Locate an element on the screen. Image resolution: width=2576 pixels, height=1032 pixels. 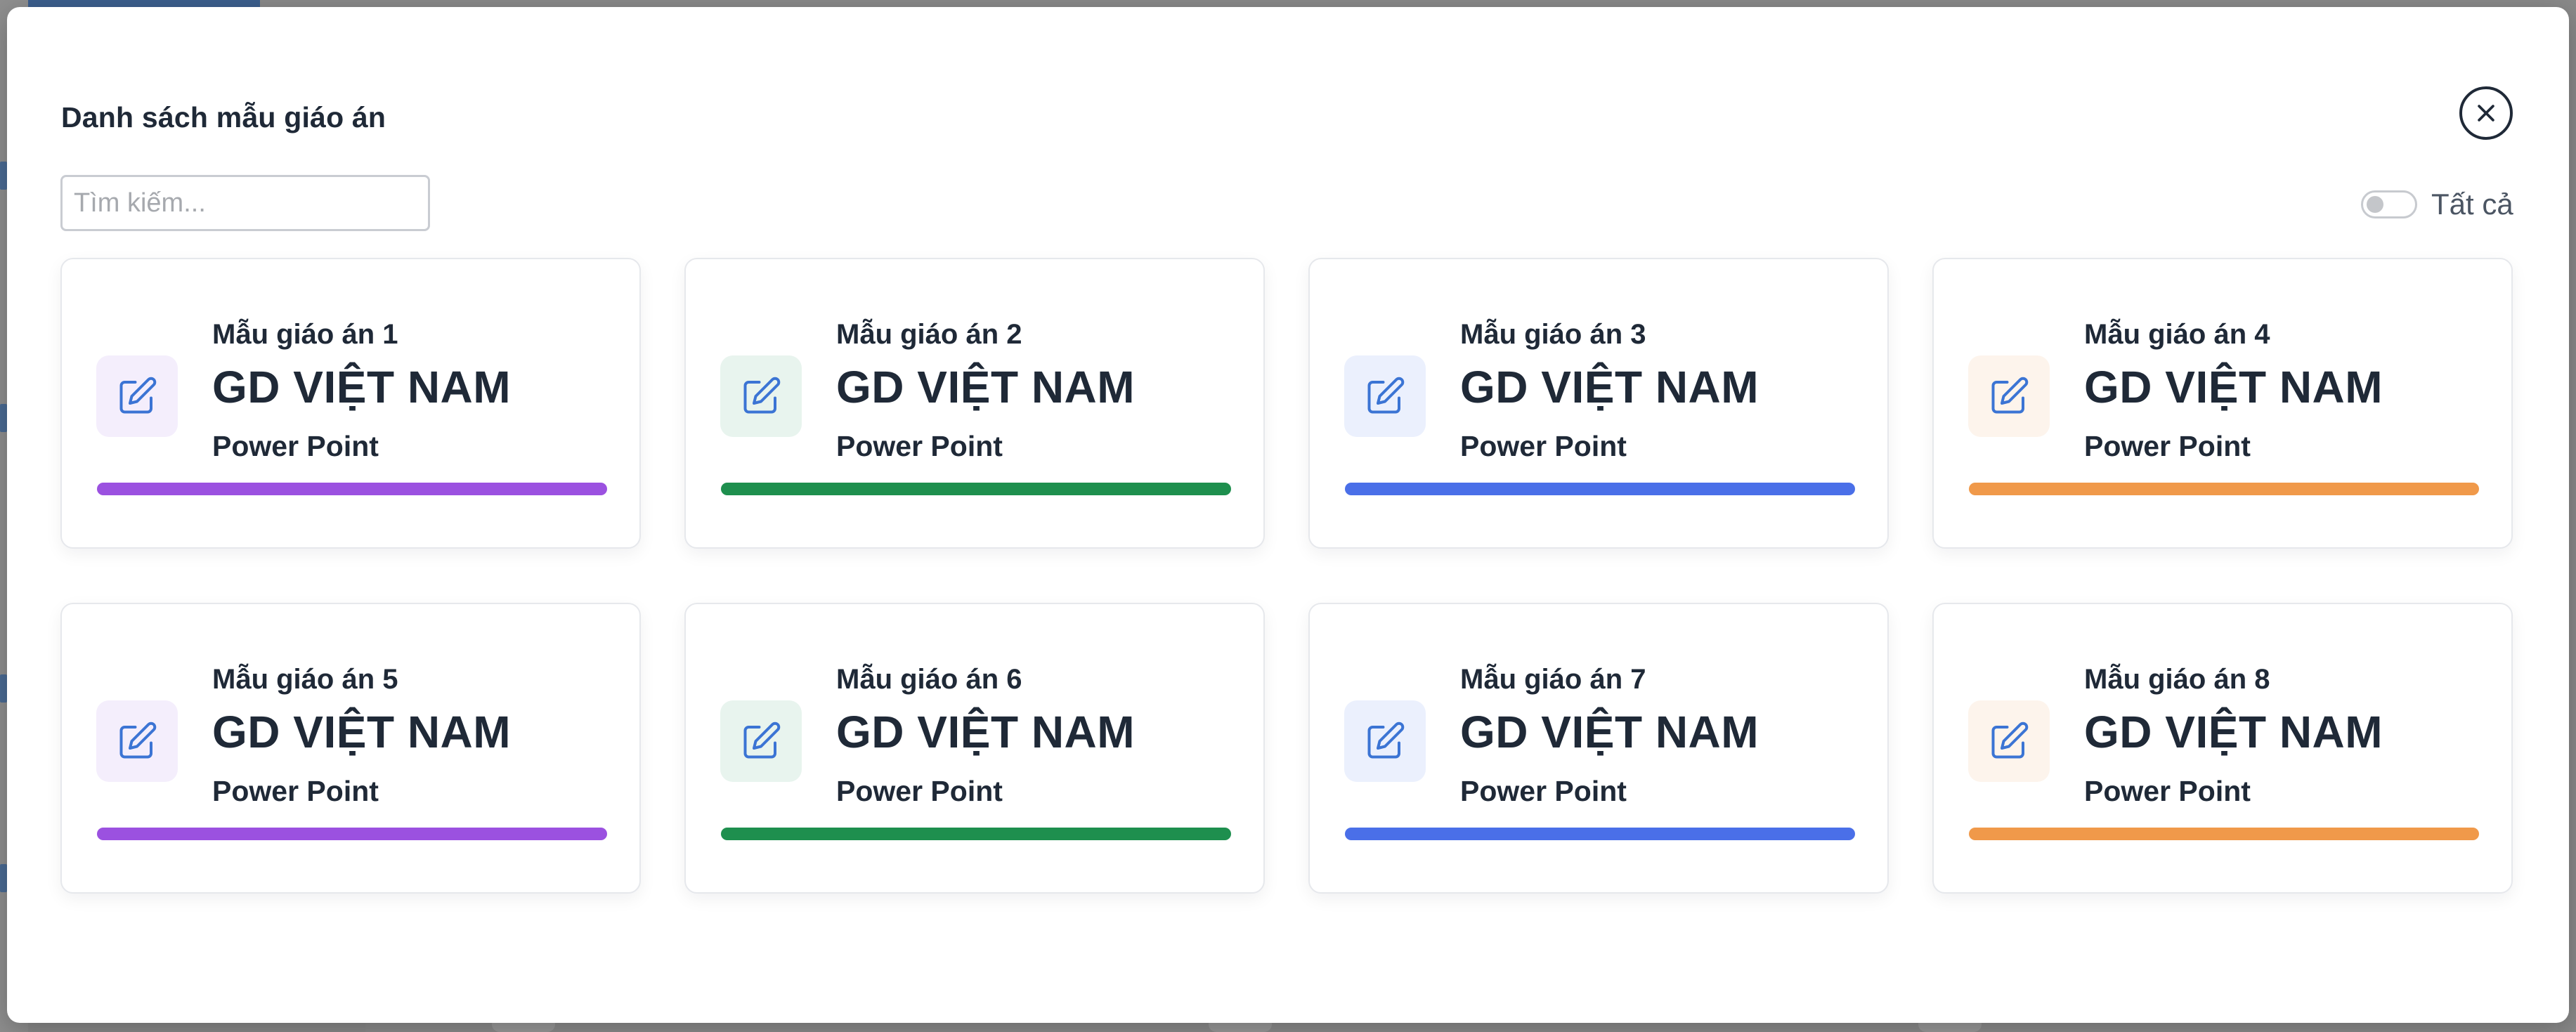
close-button is located at coordinates (2486, 113).